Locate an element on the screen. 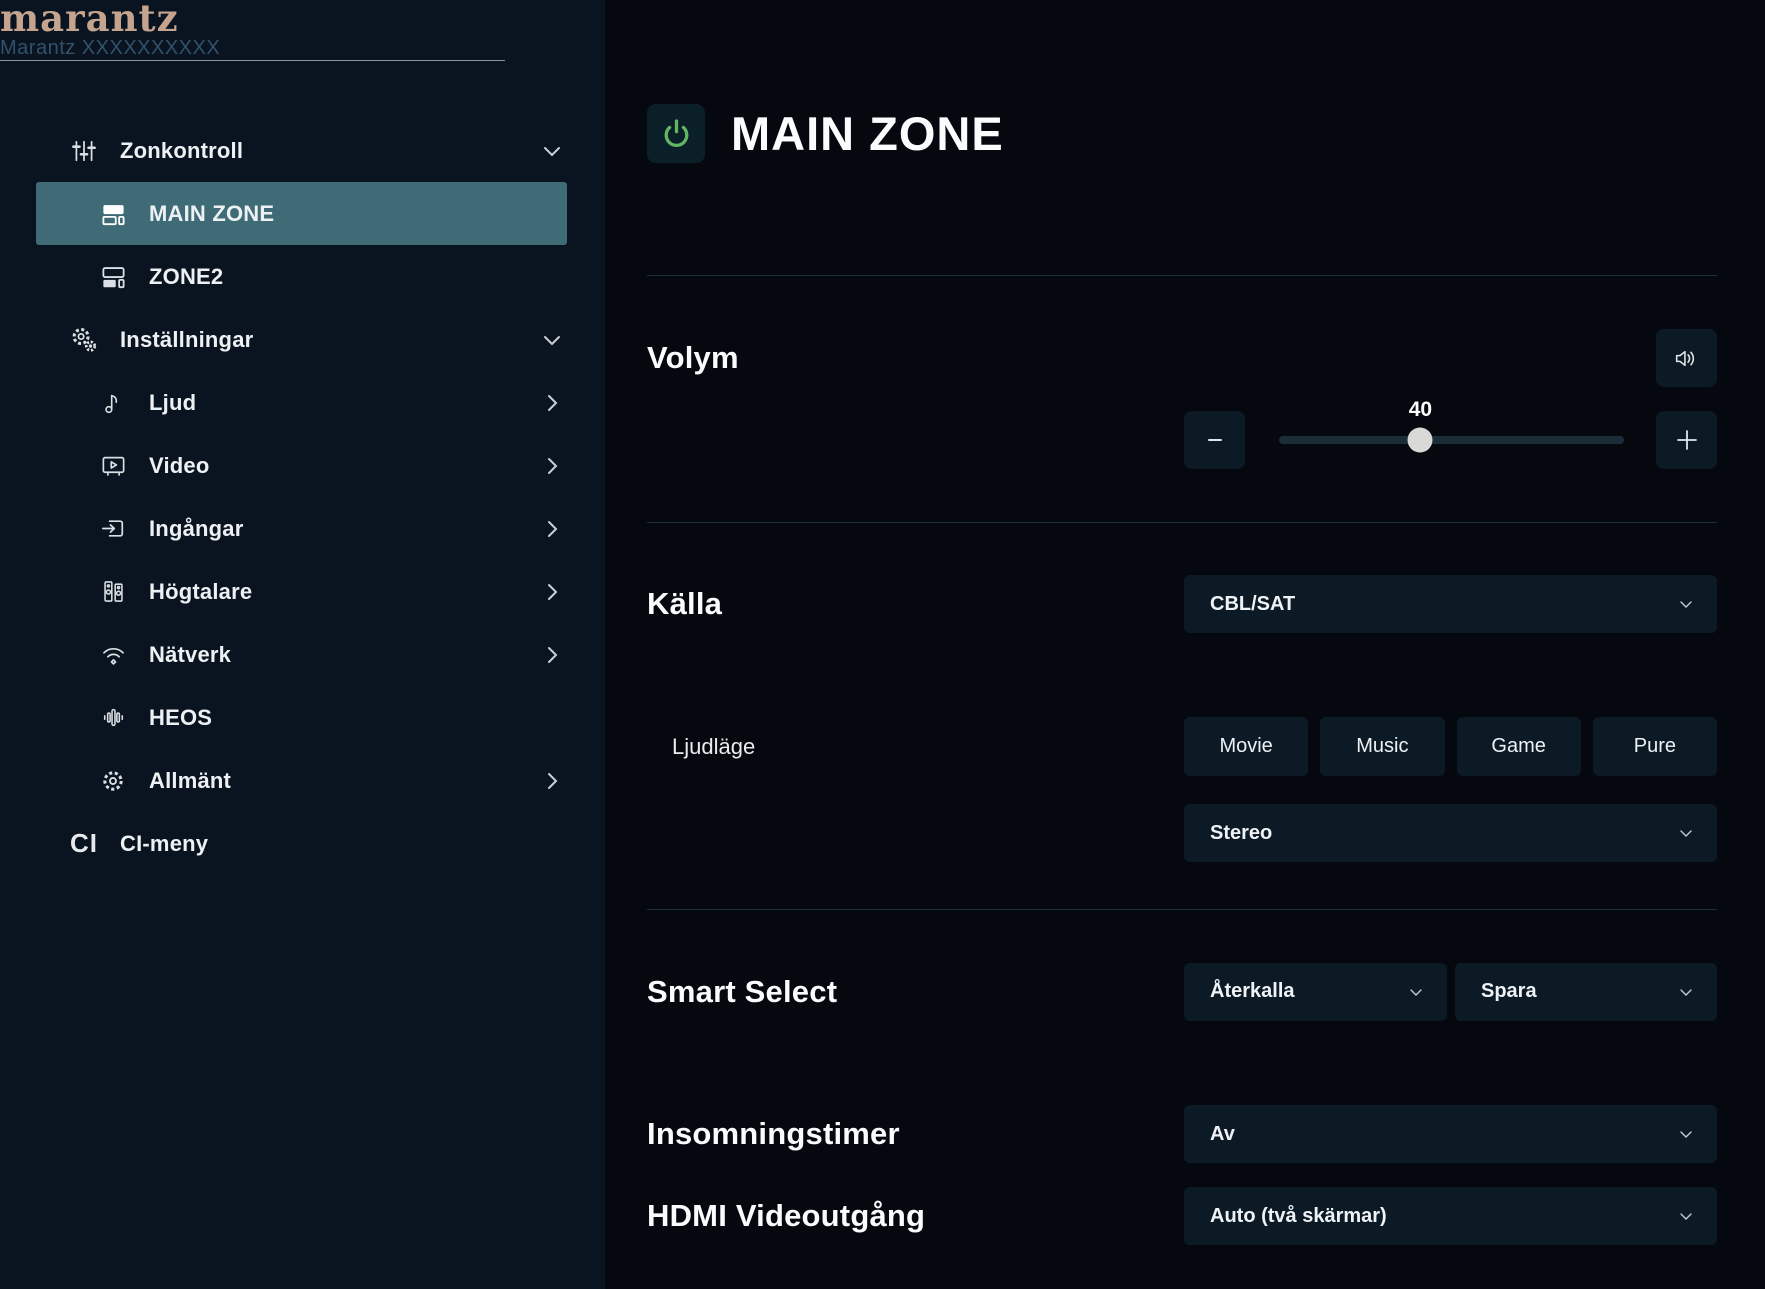  sidebar-item-zone2: ZONE2 is located at coordinates (301, 276).